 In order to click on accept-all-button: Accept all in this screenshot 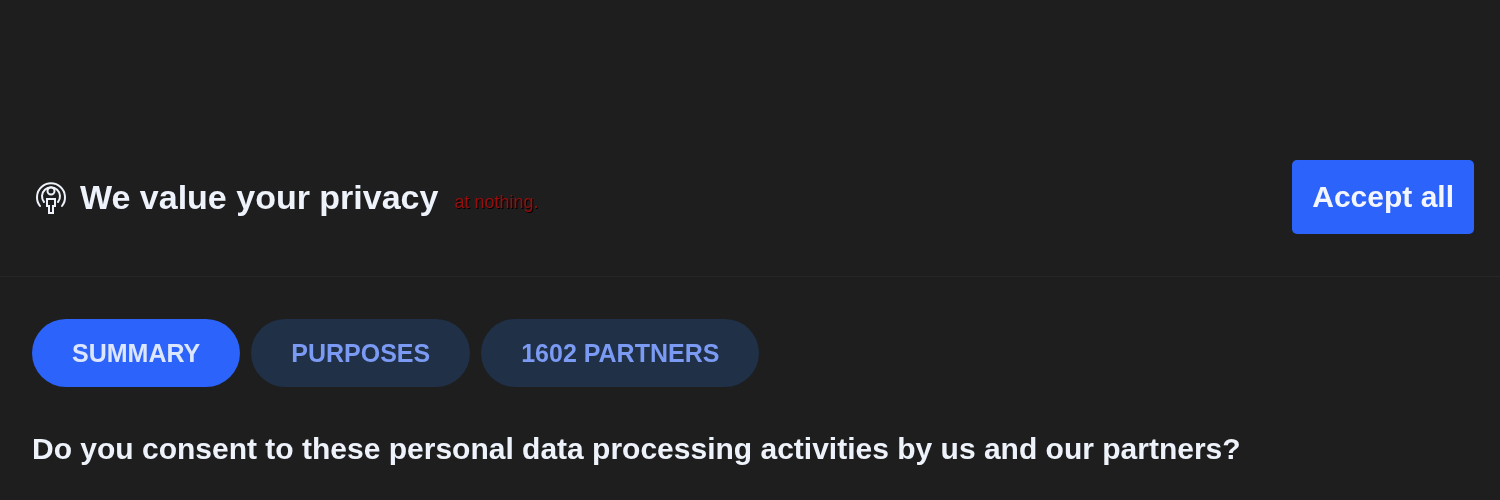, I will do `click(1383, 197)`.